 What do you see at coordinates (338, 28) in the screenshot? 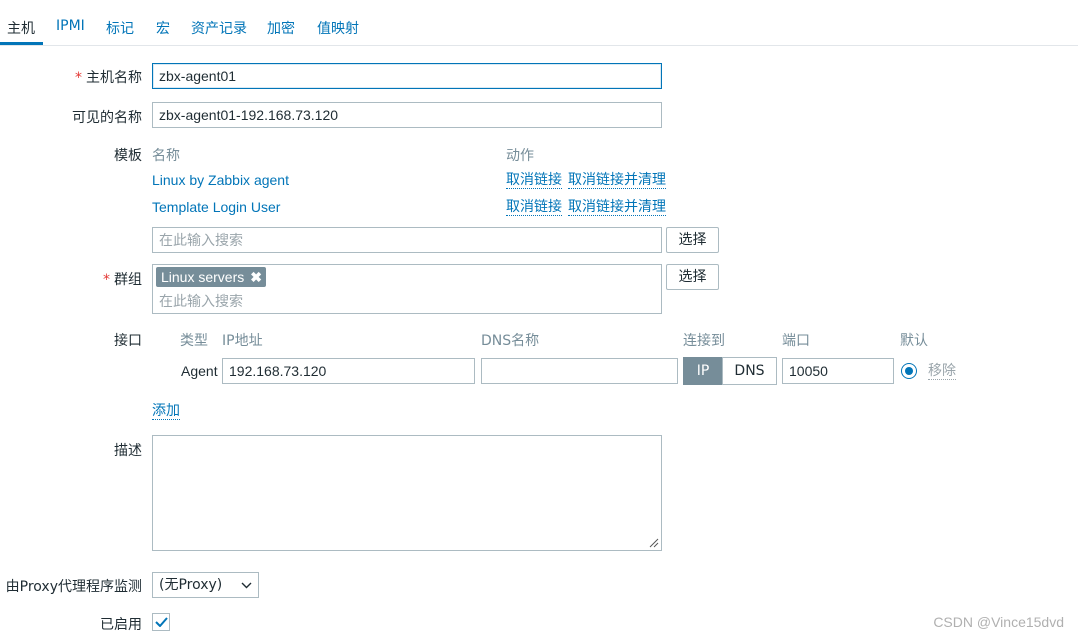
I see `tab-value-mapping: 值映射` at bounding box center [338, 28].